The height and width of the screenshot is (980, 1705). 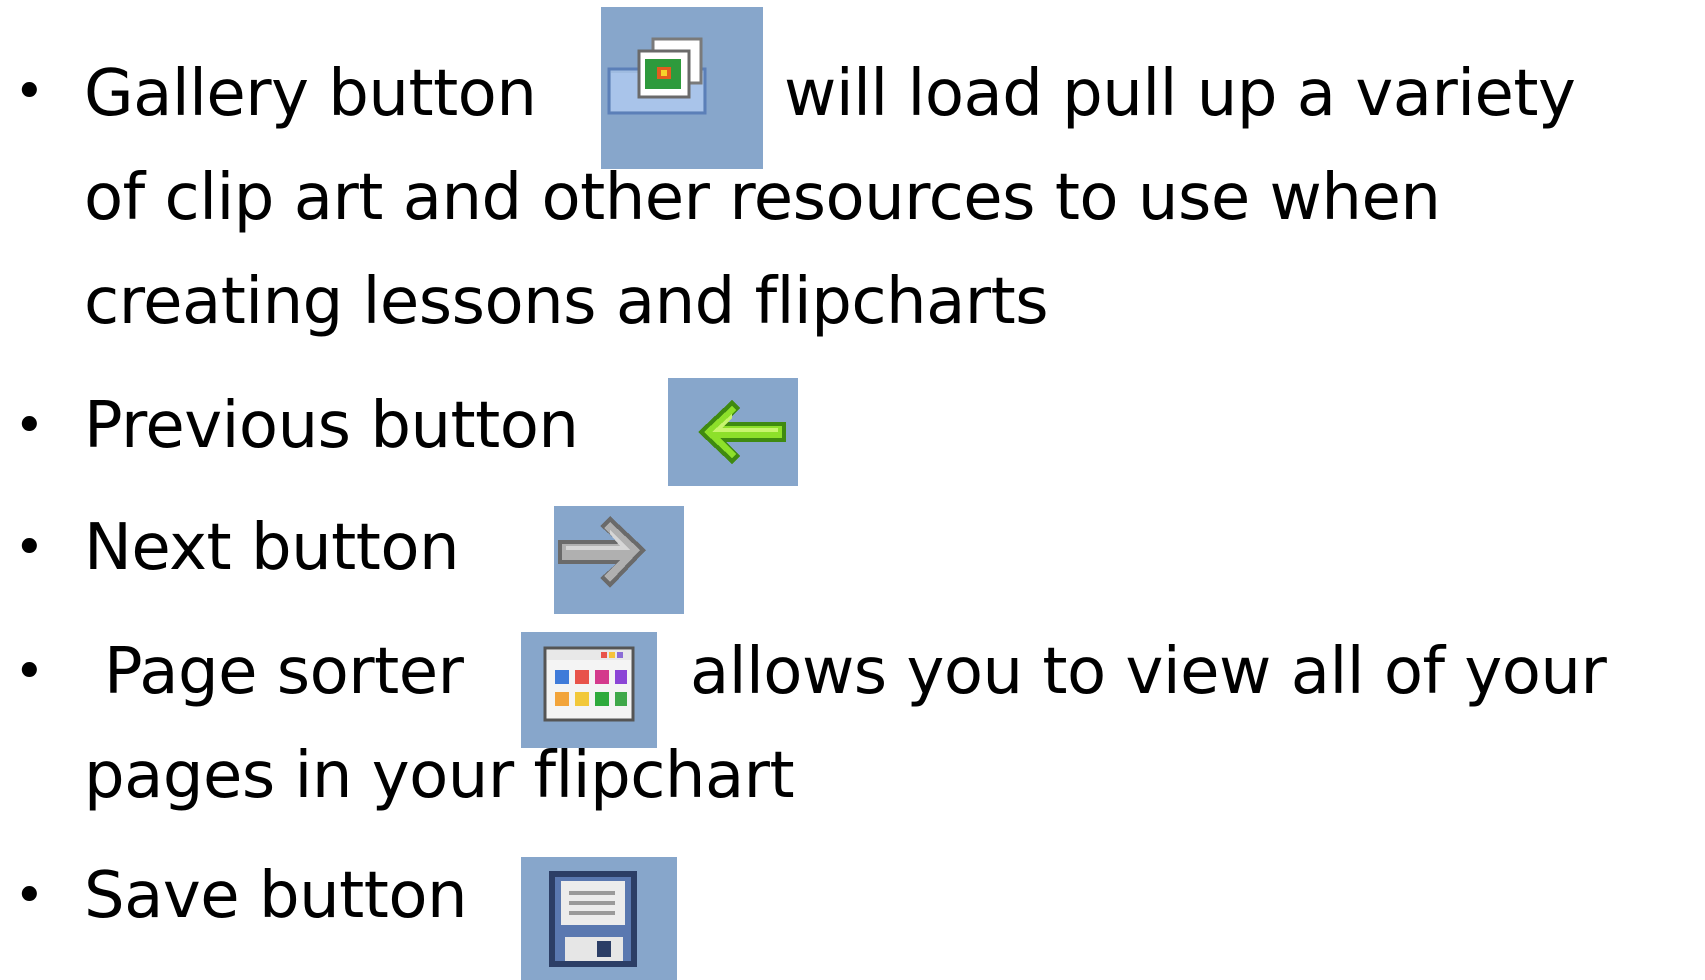 I want to click on arrow-left-icon, so click(x=742, y=432).